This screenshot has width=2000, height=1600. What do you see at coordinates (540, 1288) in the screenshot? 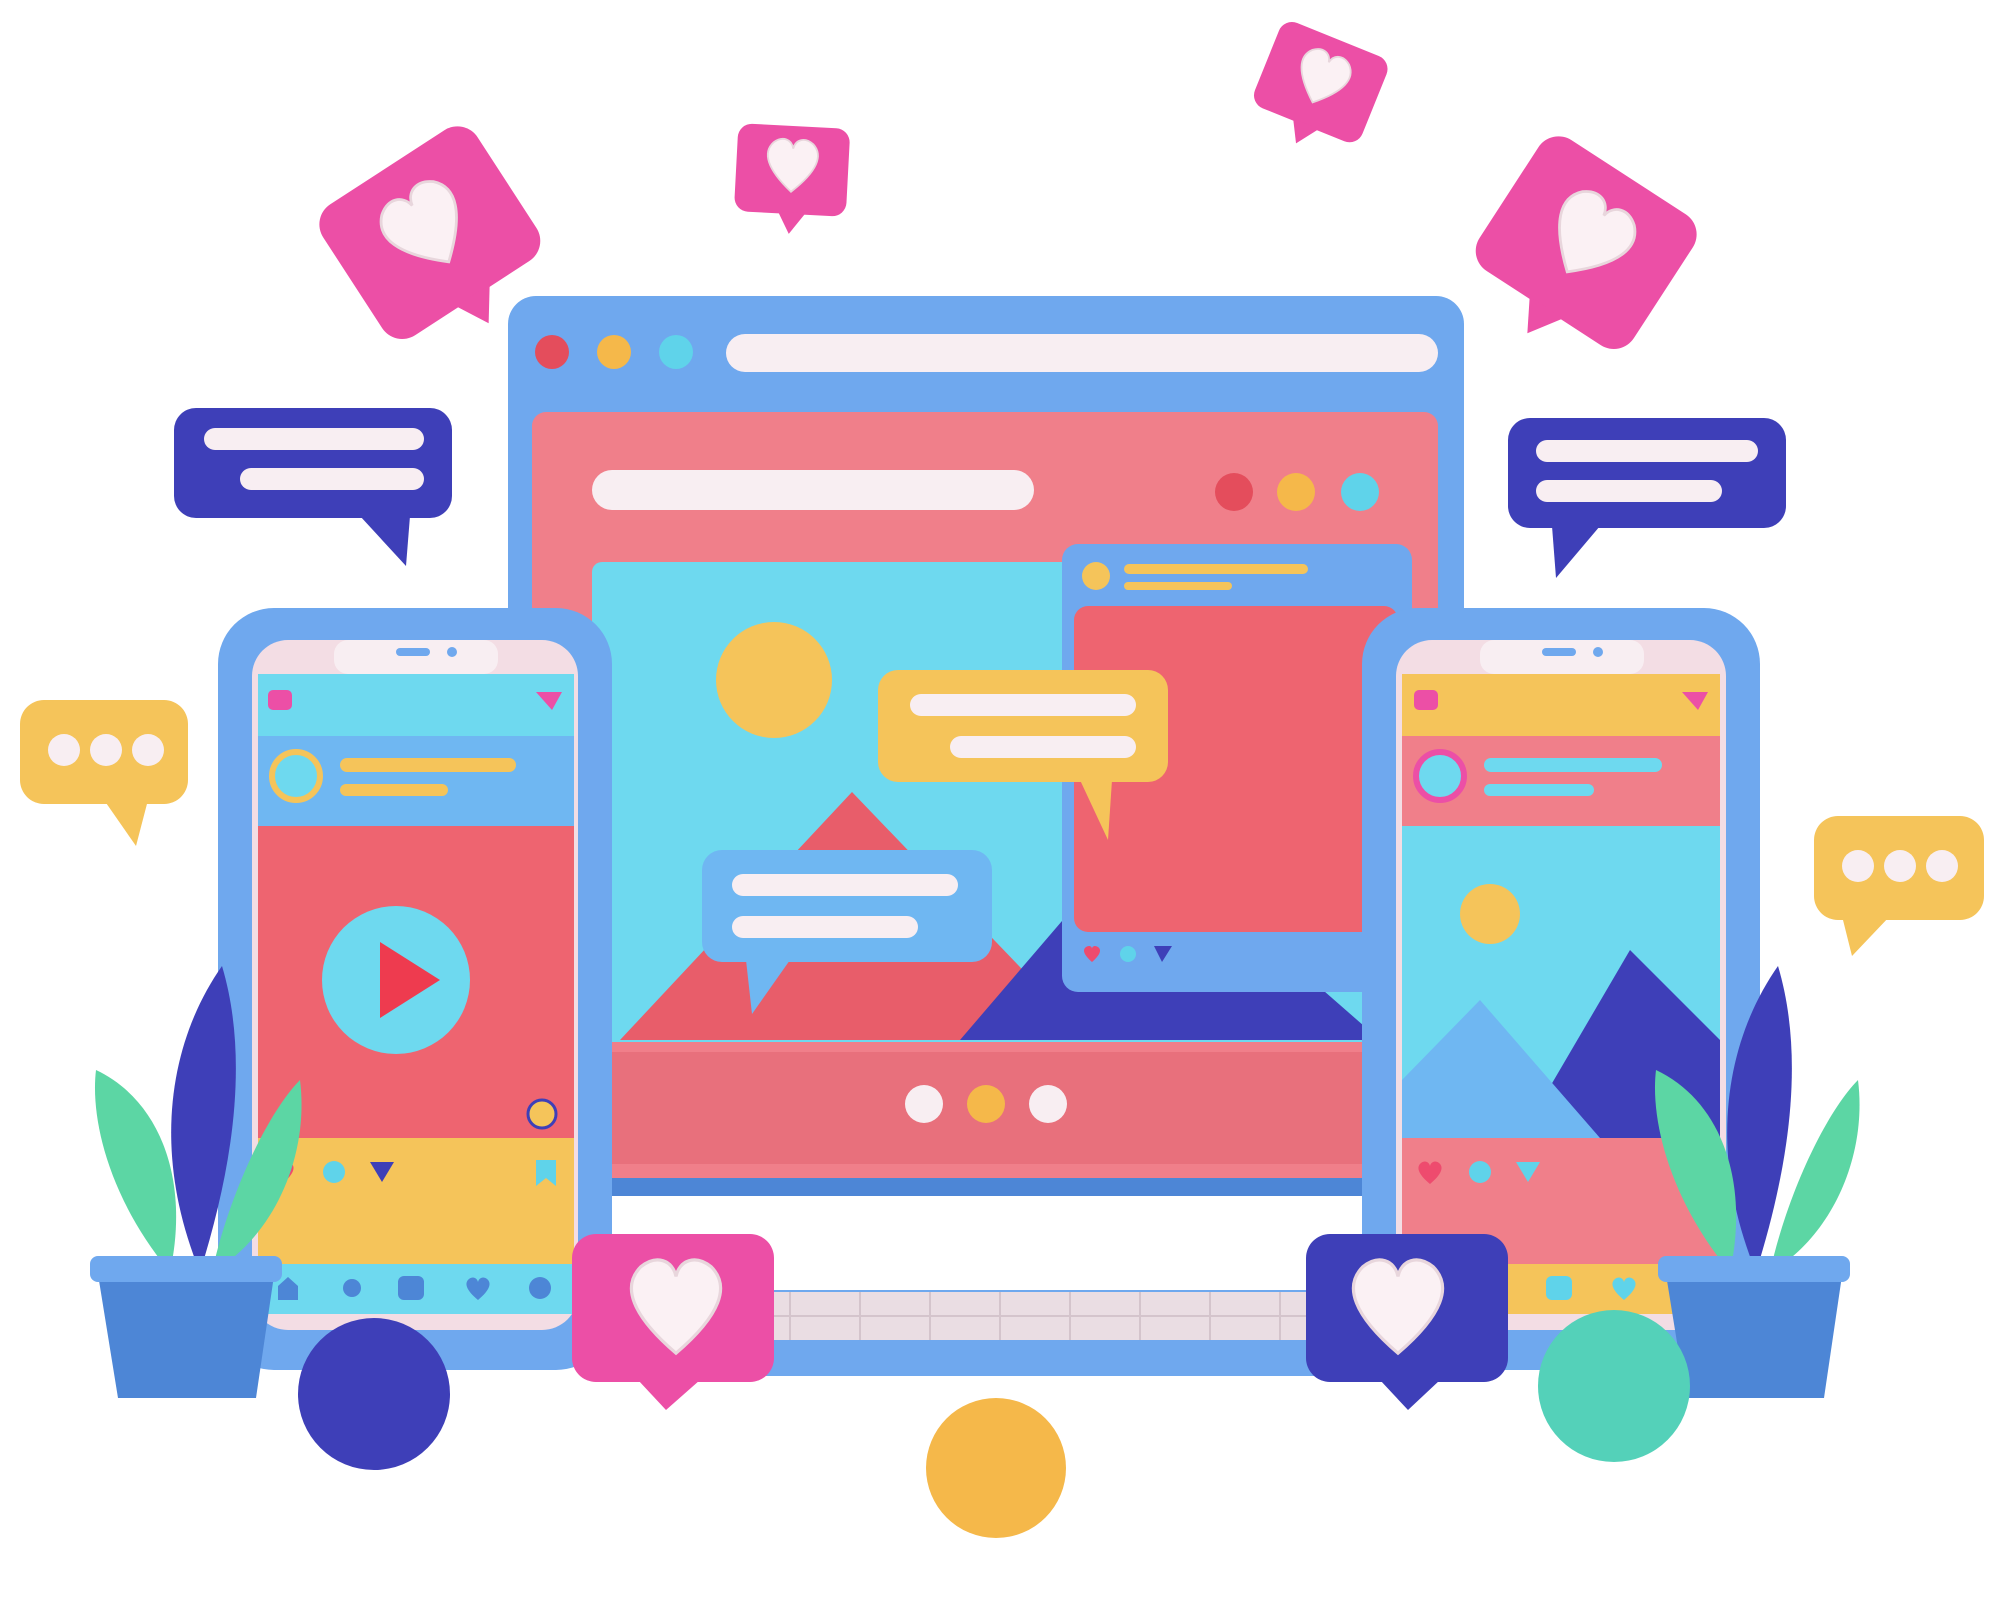
I see `profile-nav-icon` at bounding box center [540, 1288].